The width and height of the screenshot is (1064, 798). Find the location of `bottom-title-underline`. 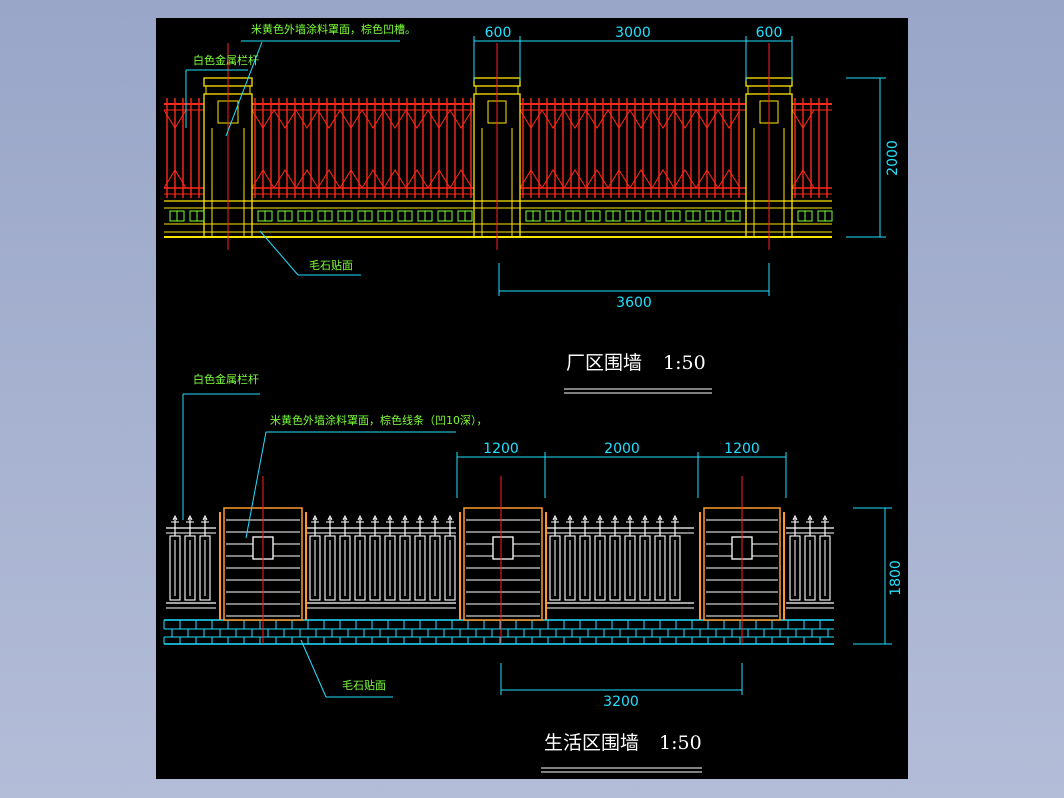

bottom-title-underline is located at coordinates (621, 770).